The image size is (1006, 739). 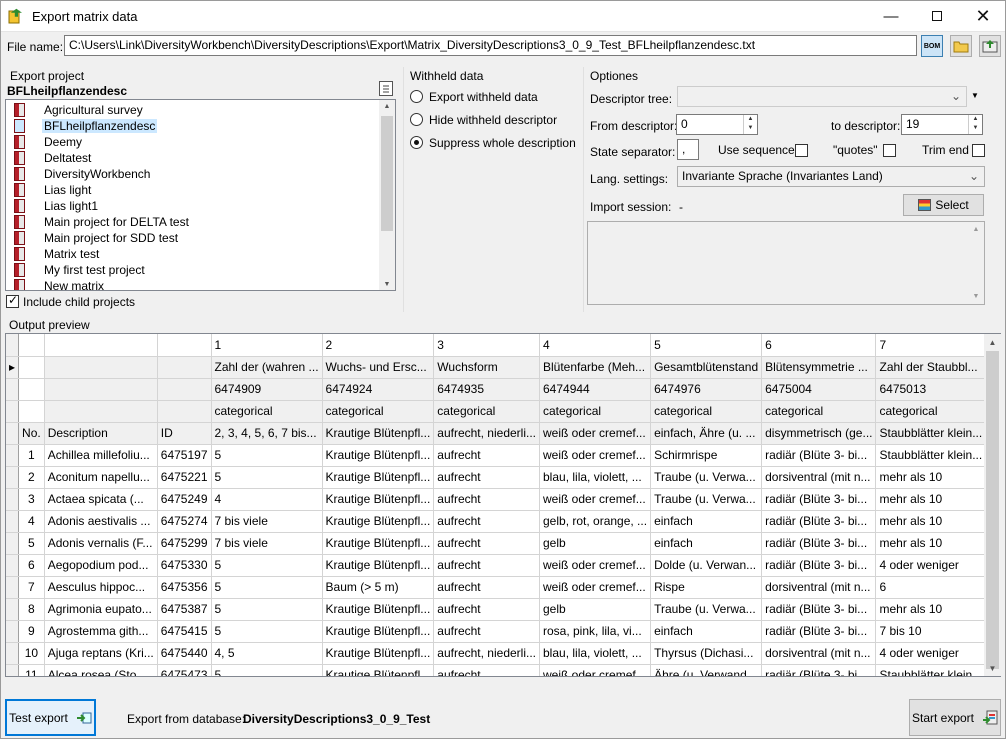 I want to click on project-list-item: Agricultural survey, so click(x=79, y=110).